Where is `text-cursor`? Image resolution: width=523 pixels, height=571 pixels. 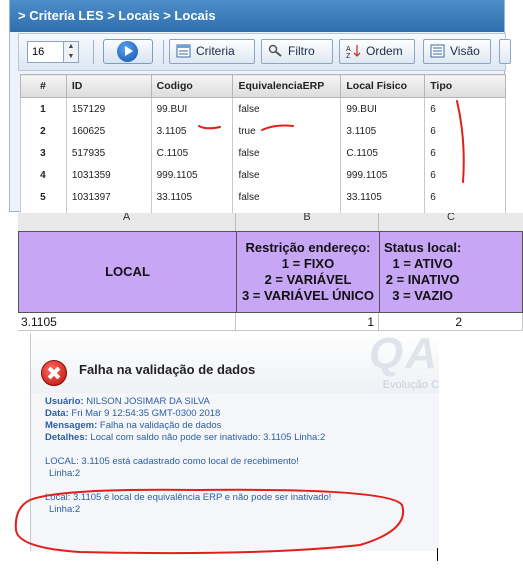 text-cursor is located at coordinates (437, 554).